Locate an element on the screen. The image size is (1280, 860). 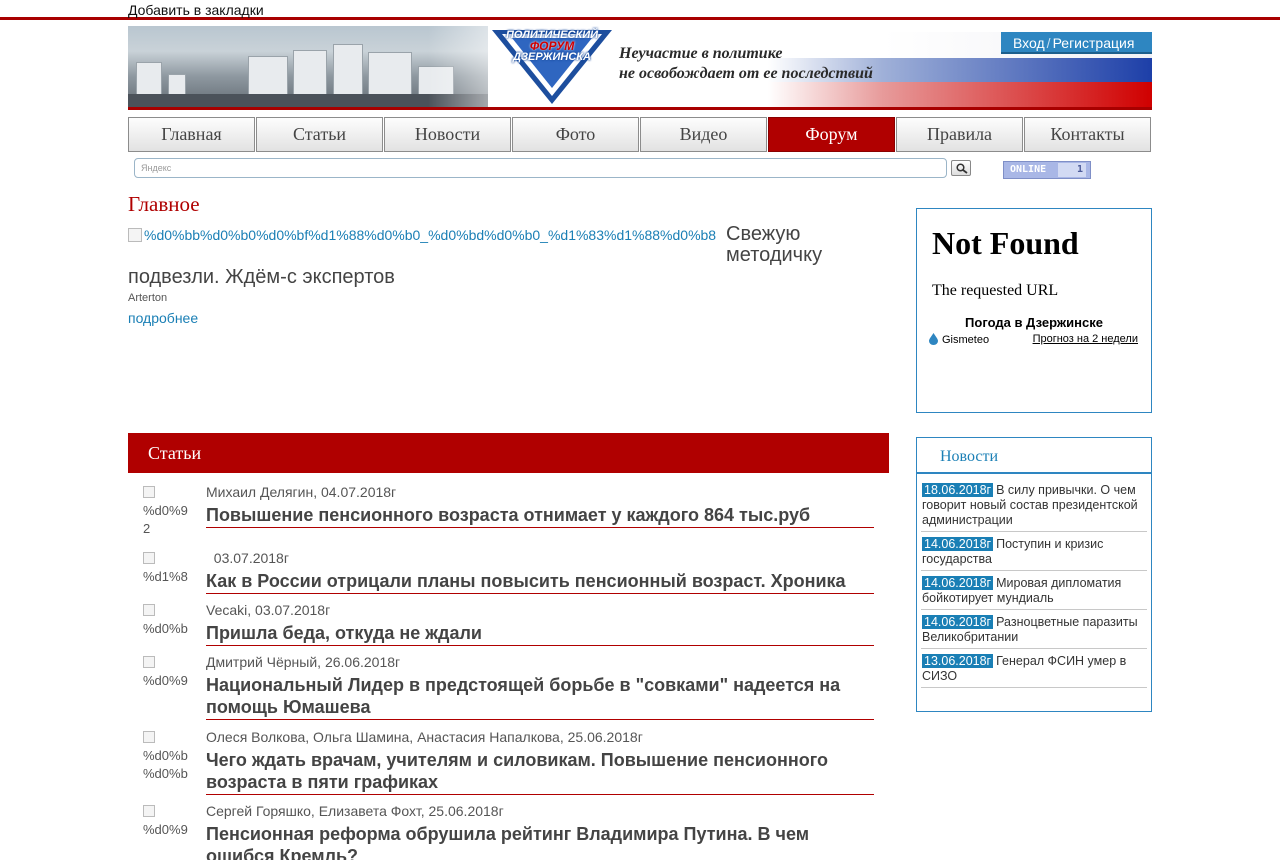
header-divider is located at coordinates (640, 108).